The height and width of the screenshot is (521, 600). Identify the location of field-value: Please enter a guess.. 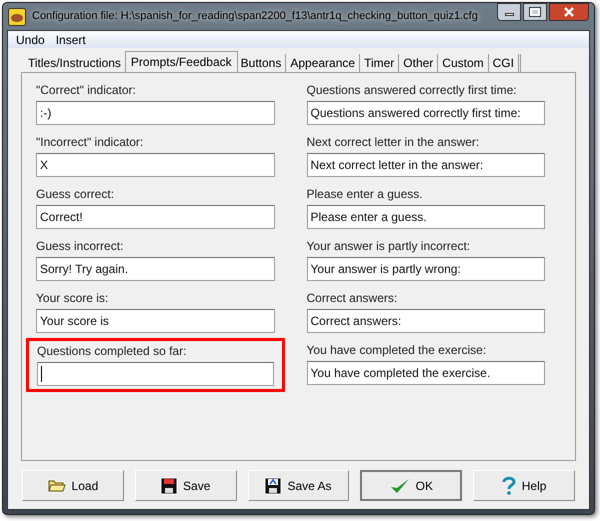
(368, 217).